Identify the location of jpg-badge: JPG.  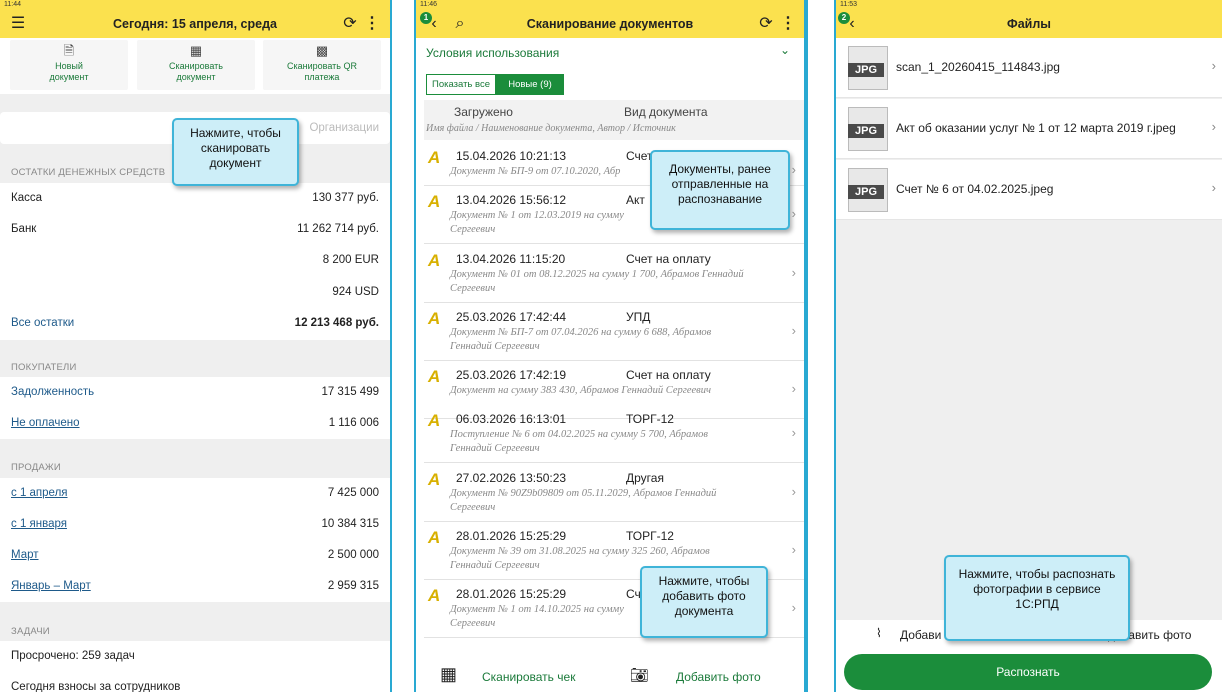
(866, 192).